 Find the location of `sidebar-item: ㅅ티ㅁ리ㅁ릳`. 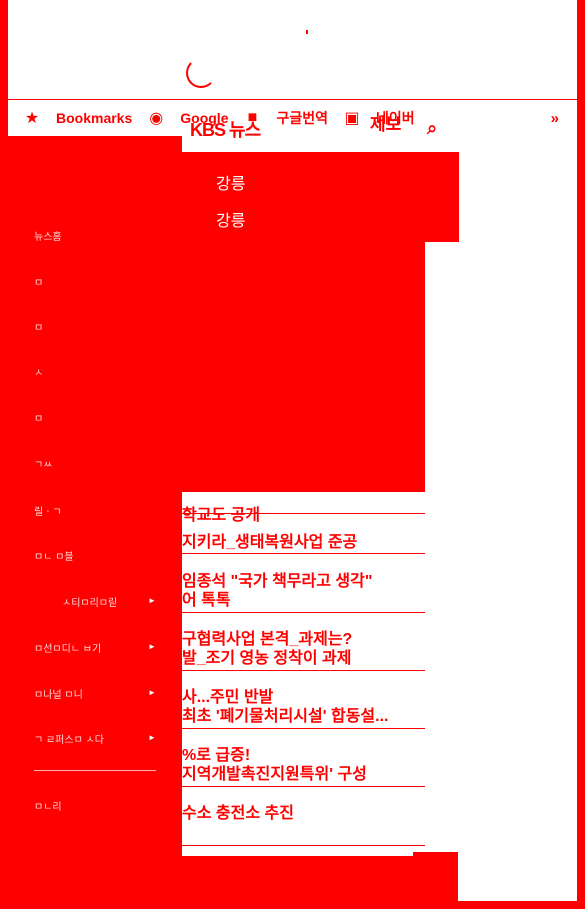

sidebar-item: ㅅ티ㅁ리ㅁ릳 is located at coordinates (89, 601).